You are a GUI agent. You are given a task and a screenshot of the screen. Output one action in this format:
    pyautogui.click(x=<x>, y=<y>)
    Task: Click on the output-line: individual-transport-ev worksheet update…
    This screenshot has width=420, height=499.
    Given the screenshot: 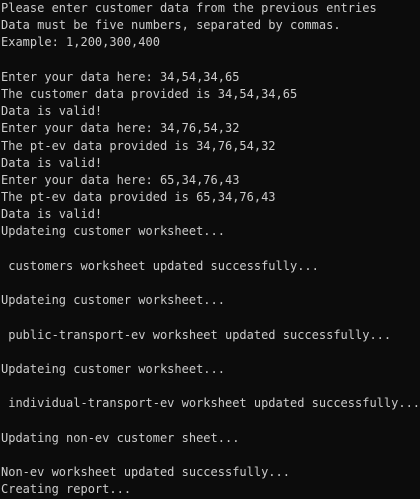 What is the action you would take?
    pyautogui.click(x=210, y=403)
    